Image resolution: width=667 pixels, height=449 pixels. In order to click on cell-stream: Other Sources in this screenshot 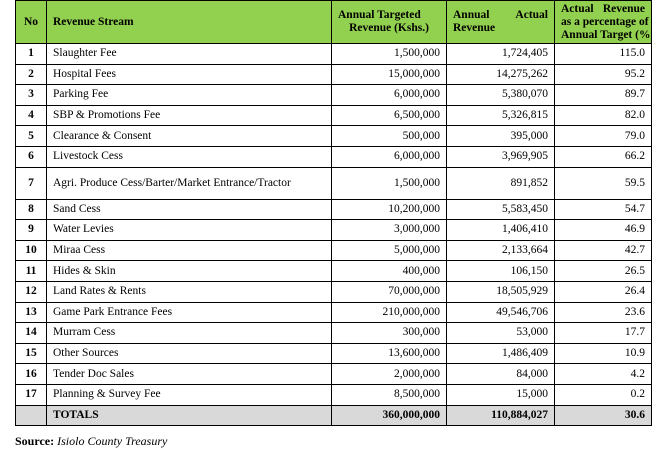, I will do `click(189, 353)`.